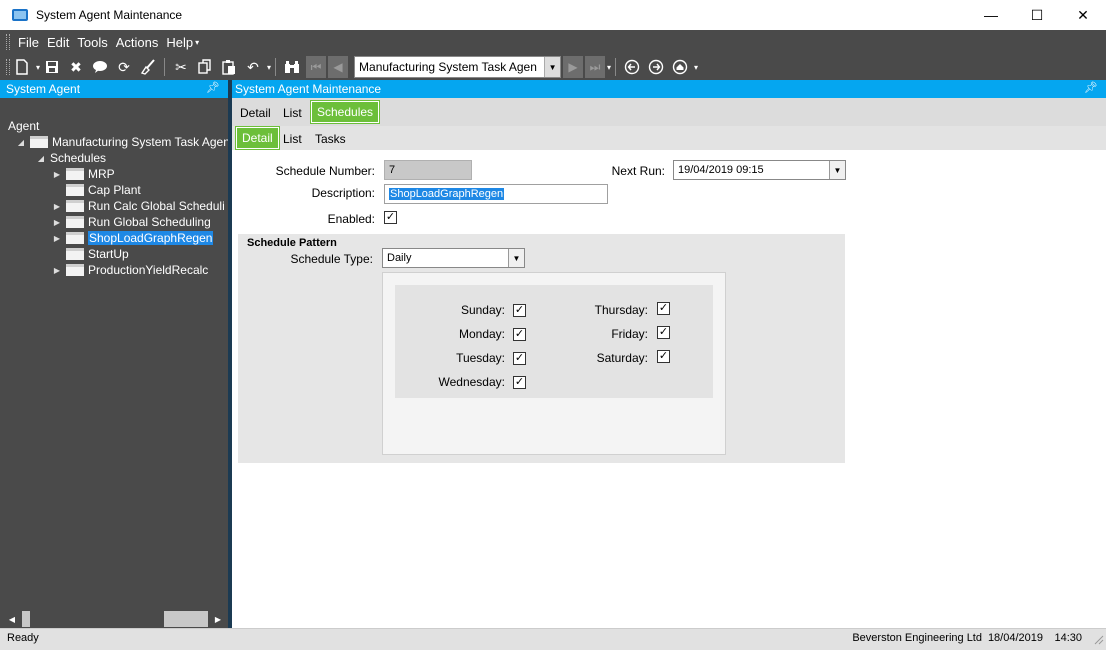 The image size is (1106, 650). I want to click on minimize-button: —, so click(991, 15).